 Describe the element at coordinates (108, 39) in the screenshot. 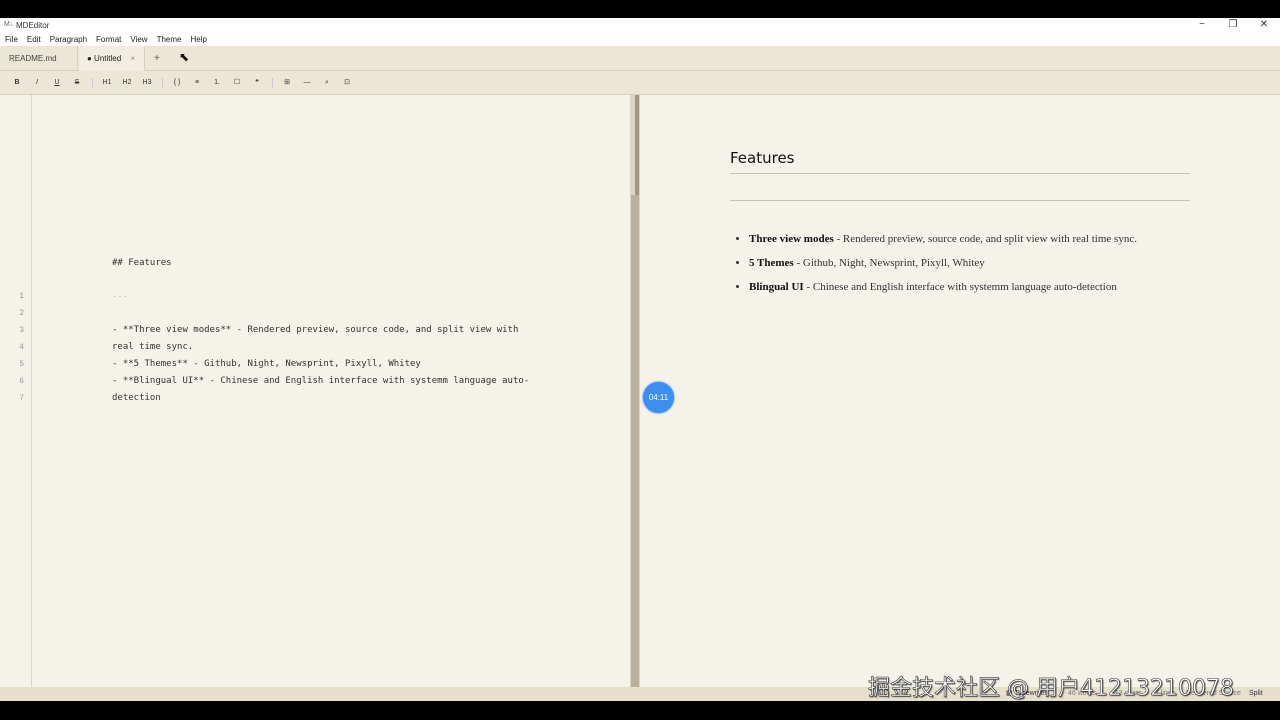

I see `menu-format: Format` at that location.